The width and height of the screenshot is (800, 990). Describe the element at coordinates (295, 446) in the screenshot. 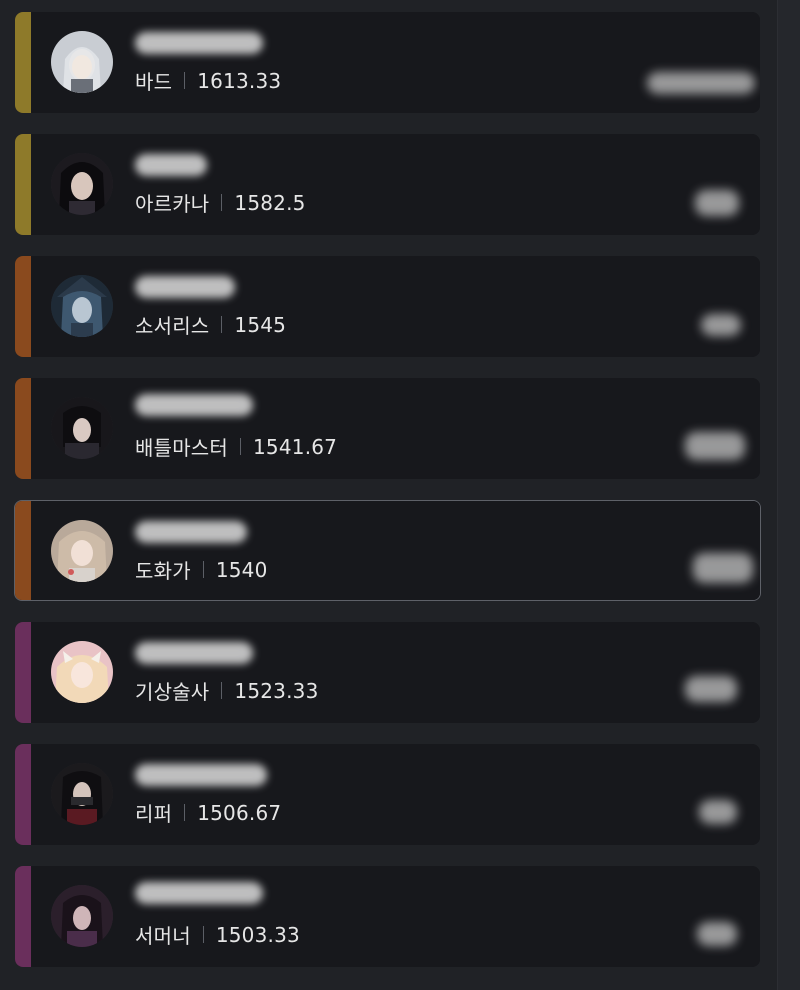

I see `score: 1541.67` at that location.